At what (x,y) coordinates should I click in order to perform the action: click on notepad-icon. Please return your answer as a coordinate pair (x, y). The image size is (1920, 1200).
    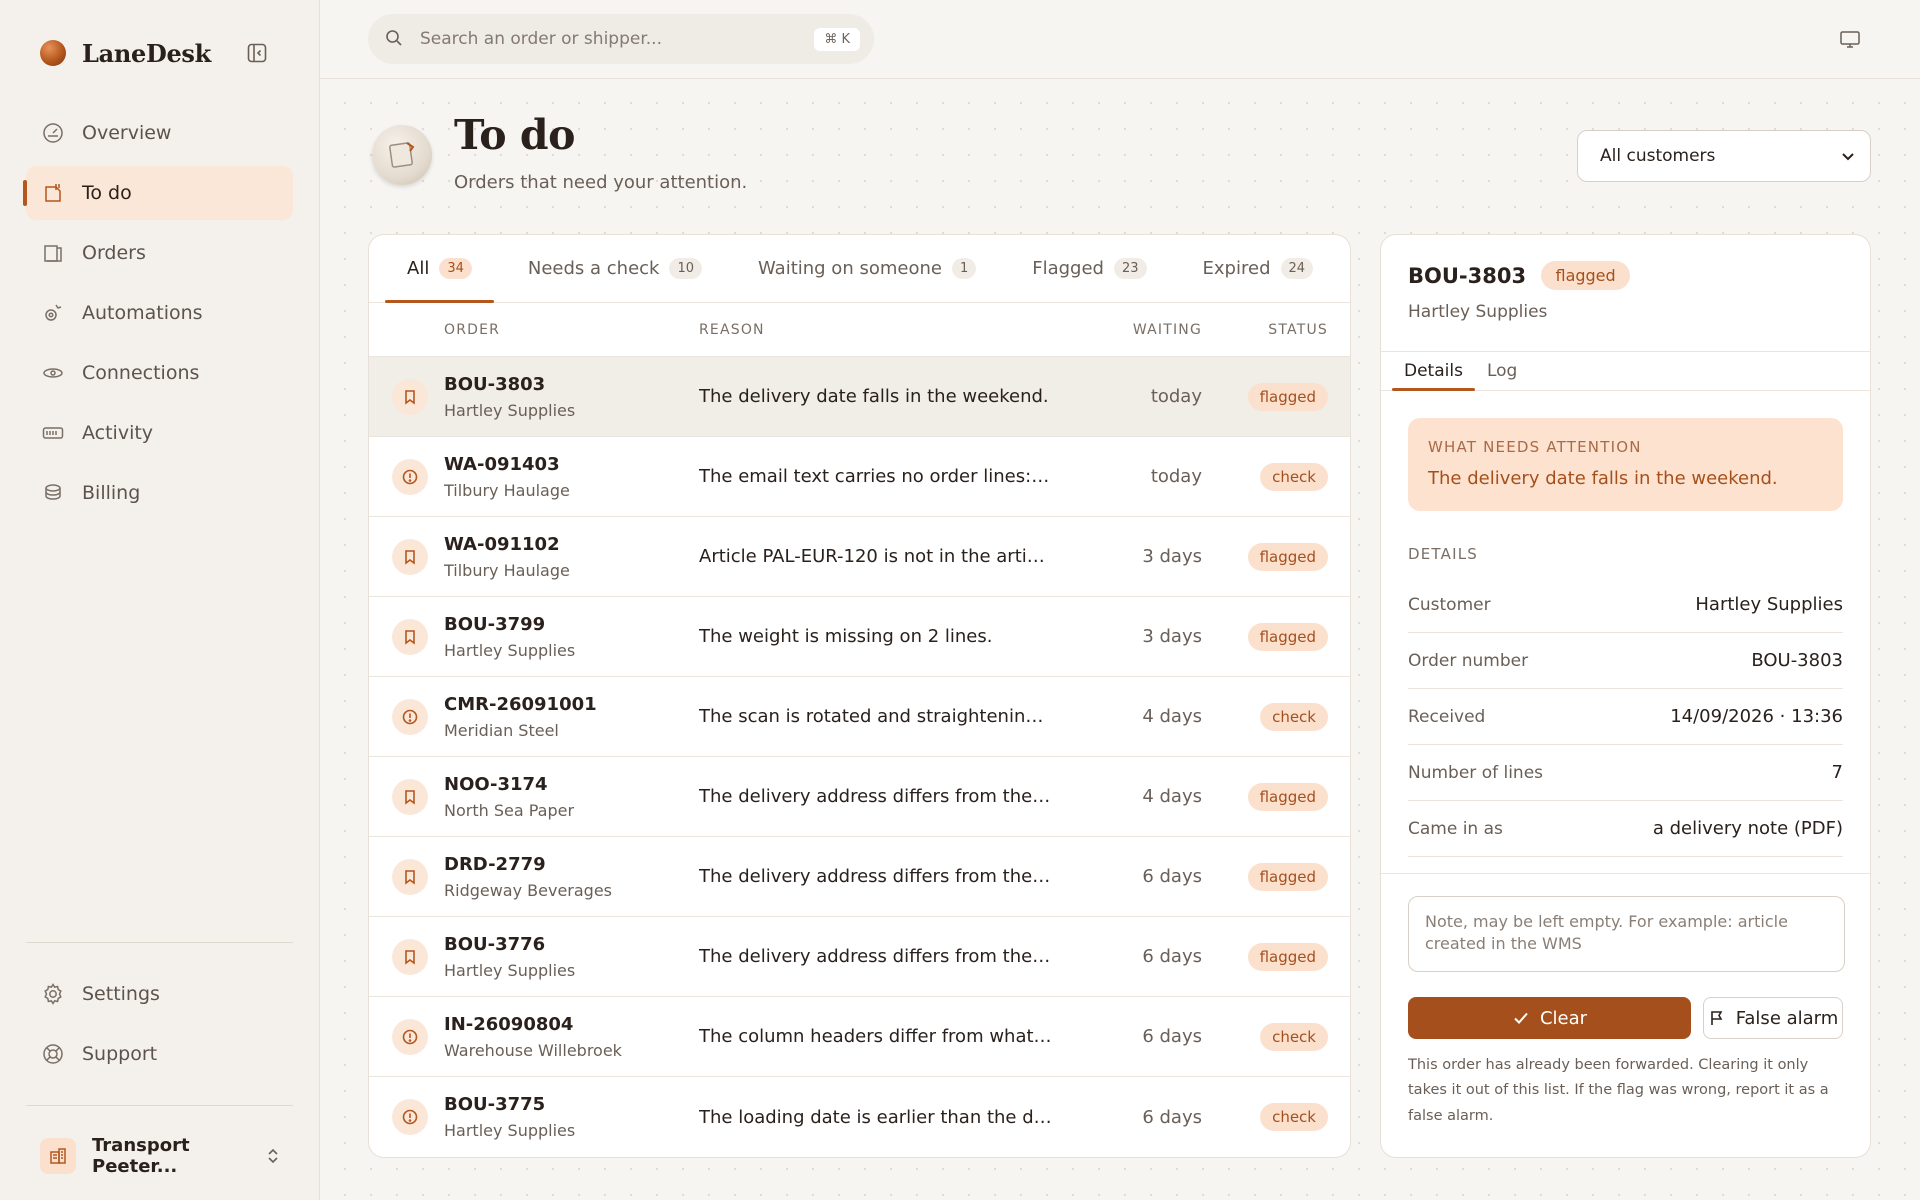
    Looking at the image, I should click on (402, 155).